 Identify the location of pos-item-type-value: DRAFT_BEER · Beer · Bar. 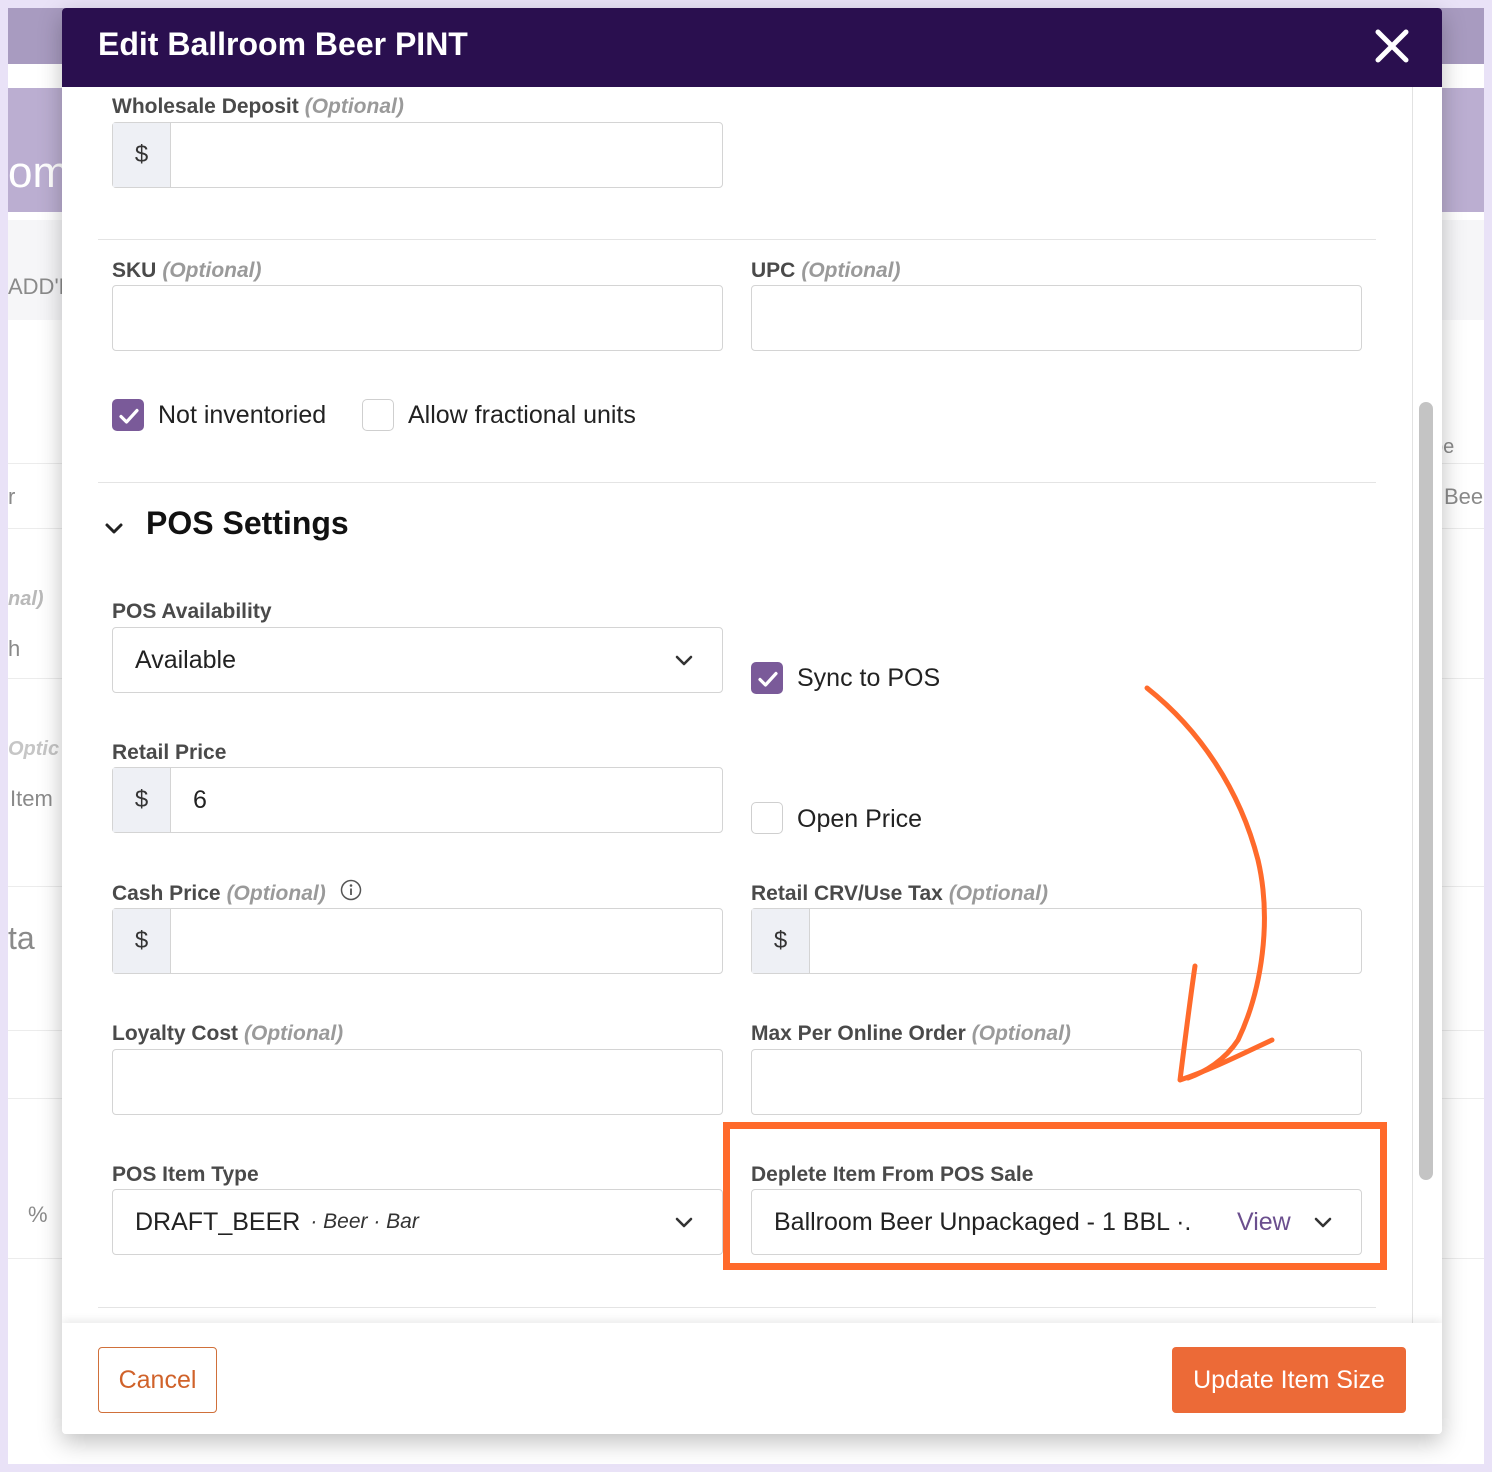
(277, 1221).